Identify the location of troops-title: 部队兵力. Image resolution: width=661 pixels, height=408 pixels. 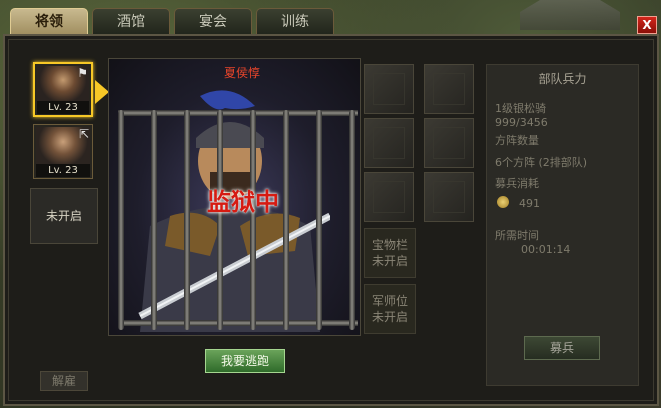
(562, 79).